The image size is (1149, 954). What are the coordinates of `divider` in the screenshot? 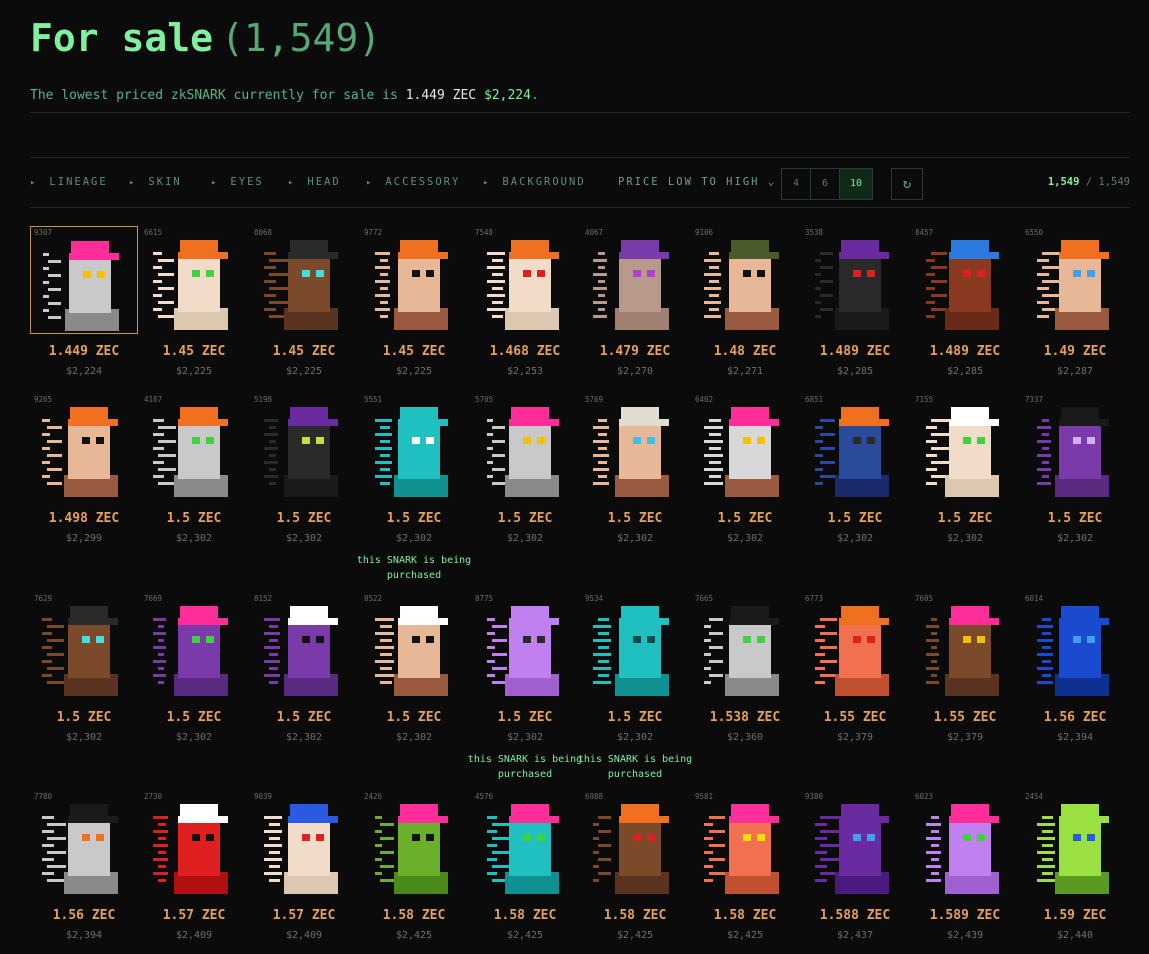 It's located at (580, 207).